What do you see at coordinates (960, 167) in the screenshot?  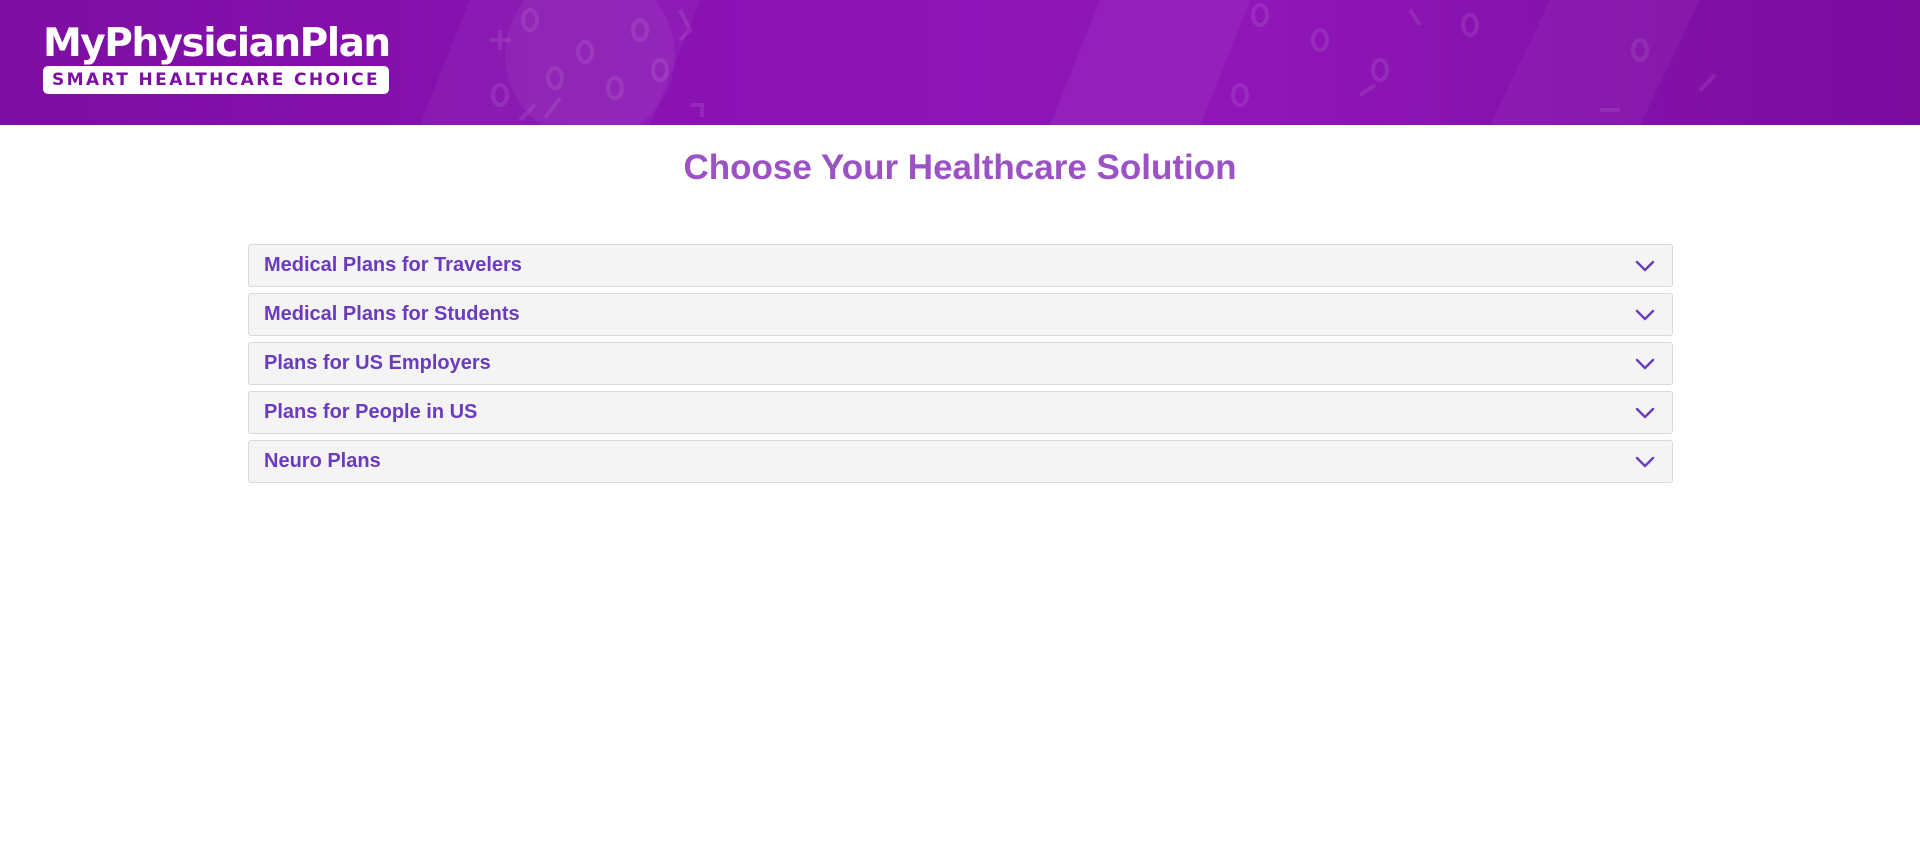 I see `page-title: Choose Your Healthcare Solution` at bounding box center [960, 167].